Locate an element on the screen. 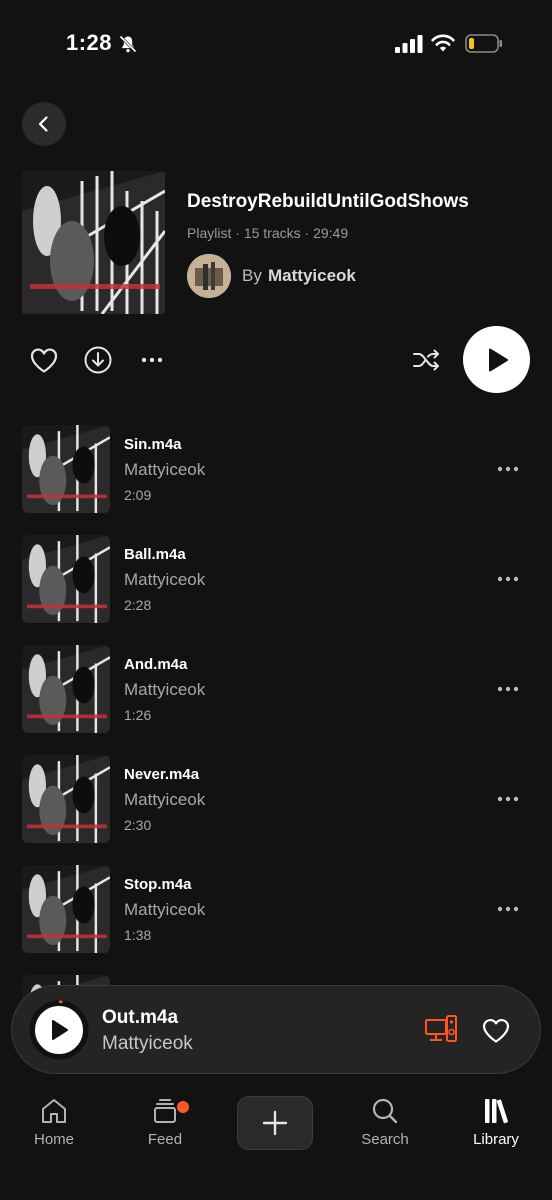 The image size is (552, 1200). playlist-track-count: 15 tracks is located at coordinates (272, 233).